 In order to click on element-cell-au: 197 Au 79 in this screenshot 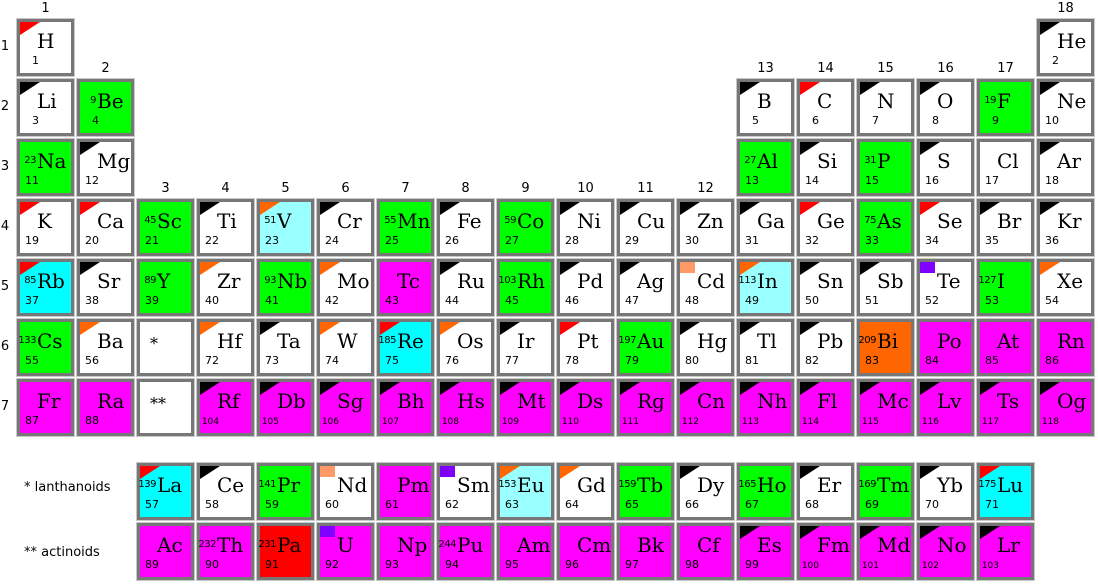, I will do `click(645, 347)`.